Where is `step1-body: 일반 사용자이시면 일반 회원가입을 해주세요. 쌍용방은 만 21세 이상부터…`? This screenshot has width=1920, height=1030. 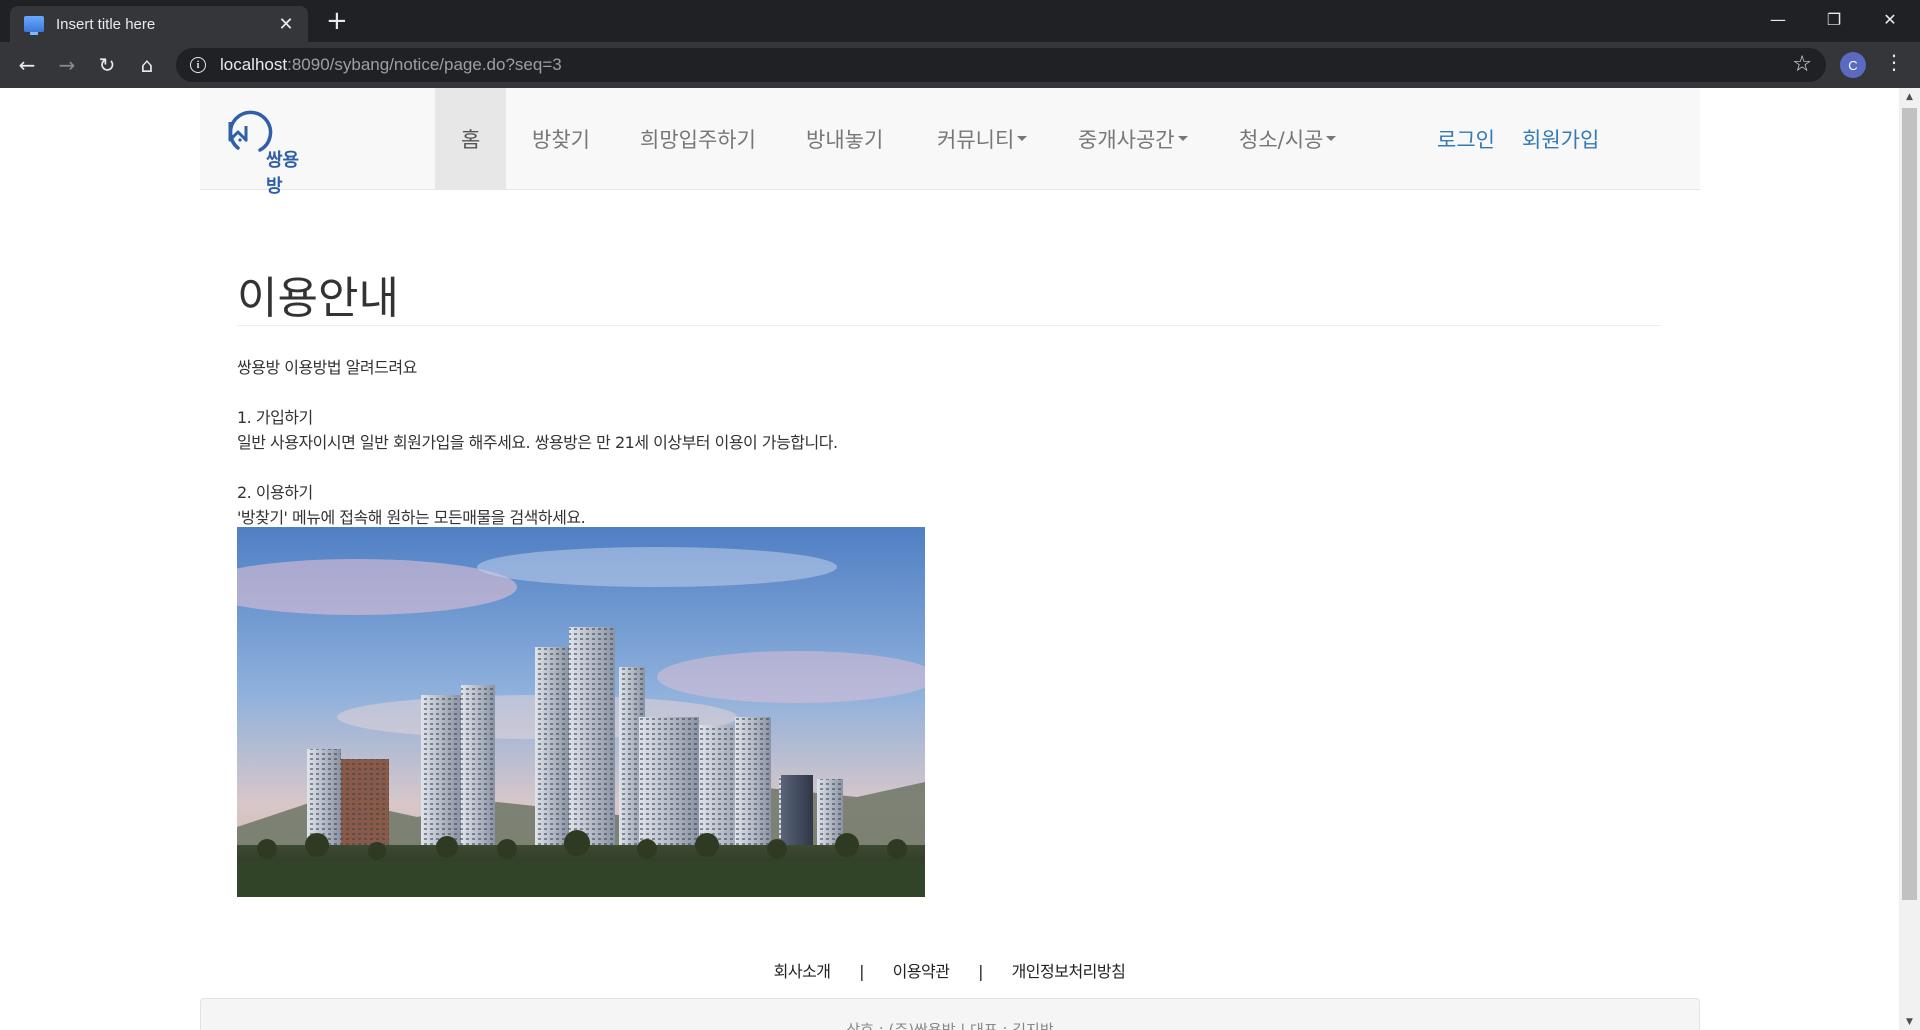 step1-body: 일반 사용자이시면 일반 회원가입을 해주세요. 쌍용방은 만 21세 이상부터… is located at coordinates (537, 442).